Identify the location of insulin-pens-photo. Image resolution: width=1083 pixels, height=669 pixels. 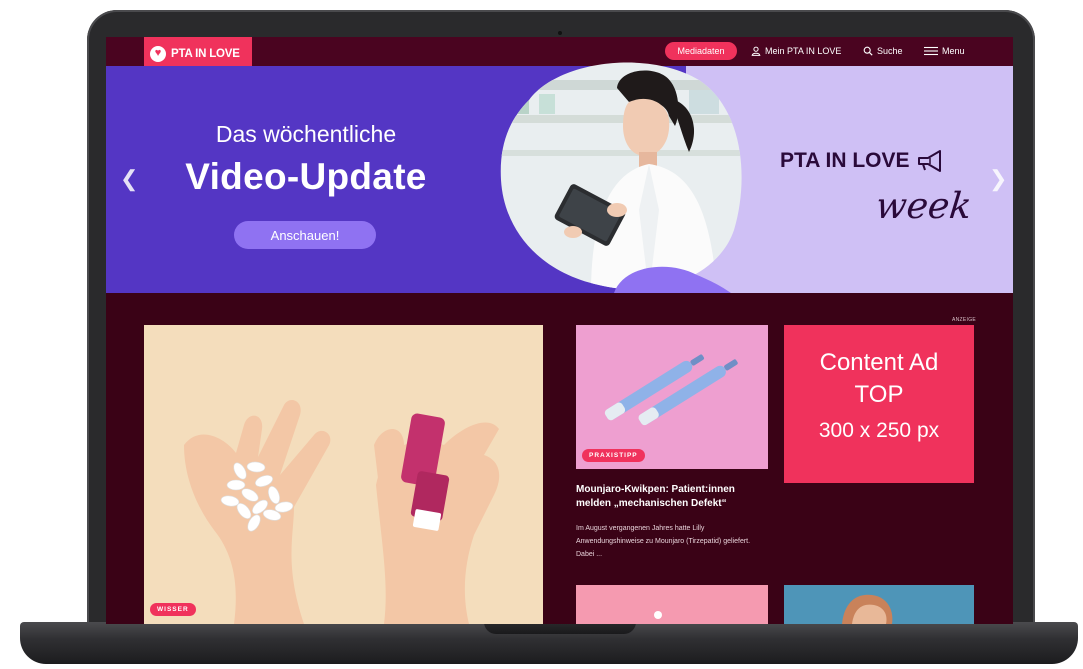
(672, 397).